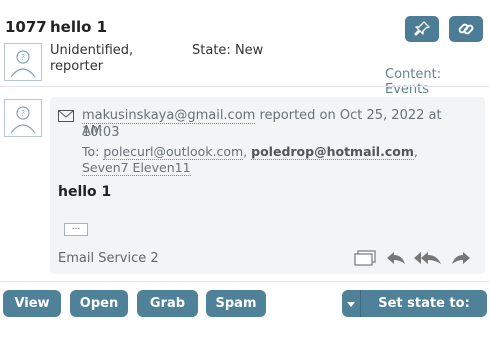  What do you see at coordinates (332, 152) in the screenshot?
I see `recipient-2: poledrop@hotmail.com` at bounding box center [332, 152].